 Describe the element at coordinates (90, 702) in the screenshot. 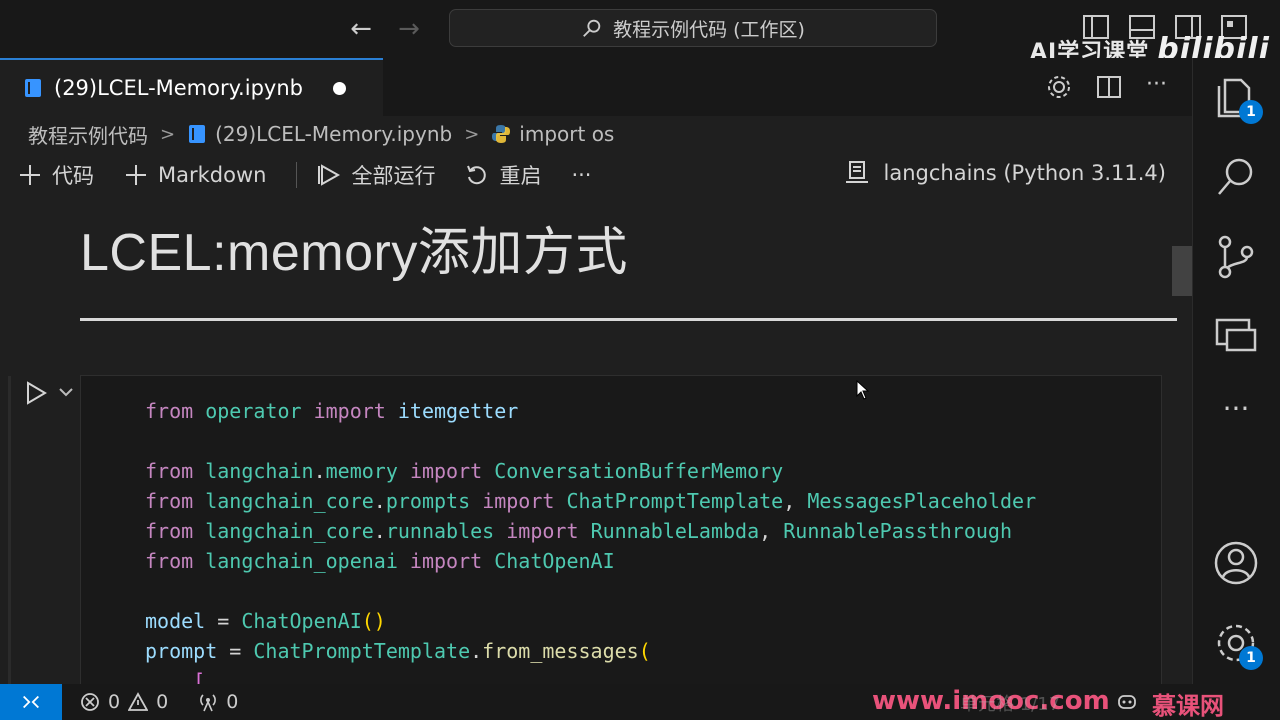

I see `error-icon` at that location.